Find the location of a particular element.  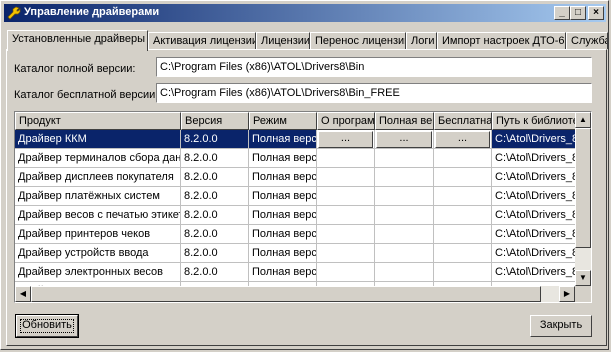

wrench-icon is located at coordinates (14, 13).